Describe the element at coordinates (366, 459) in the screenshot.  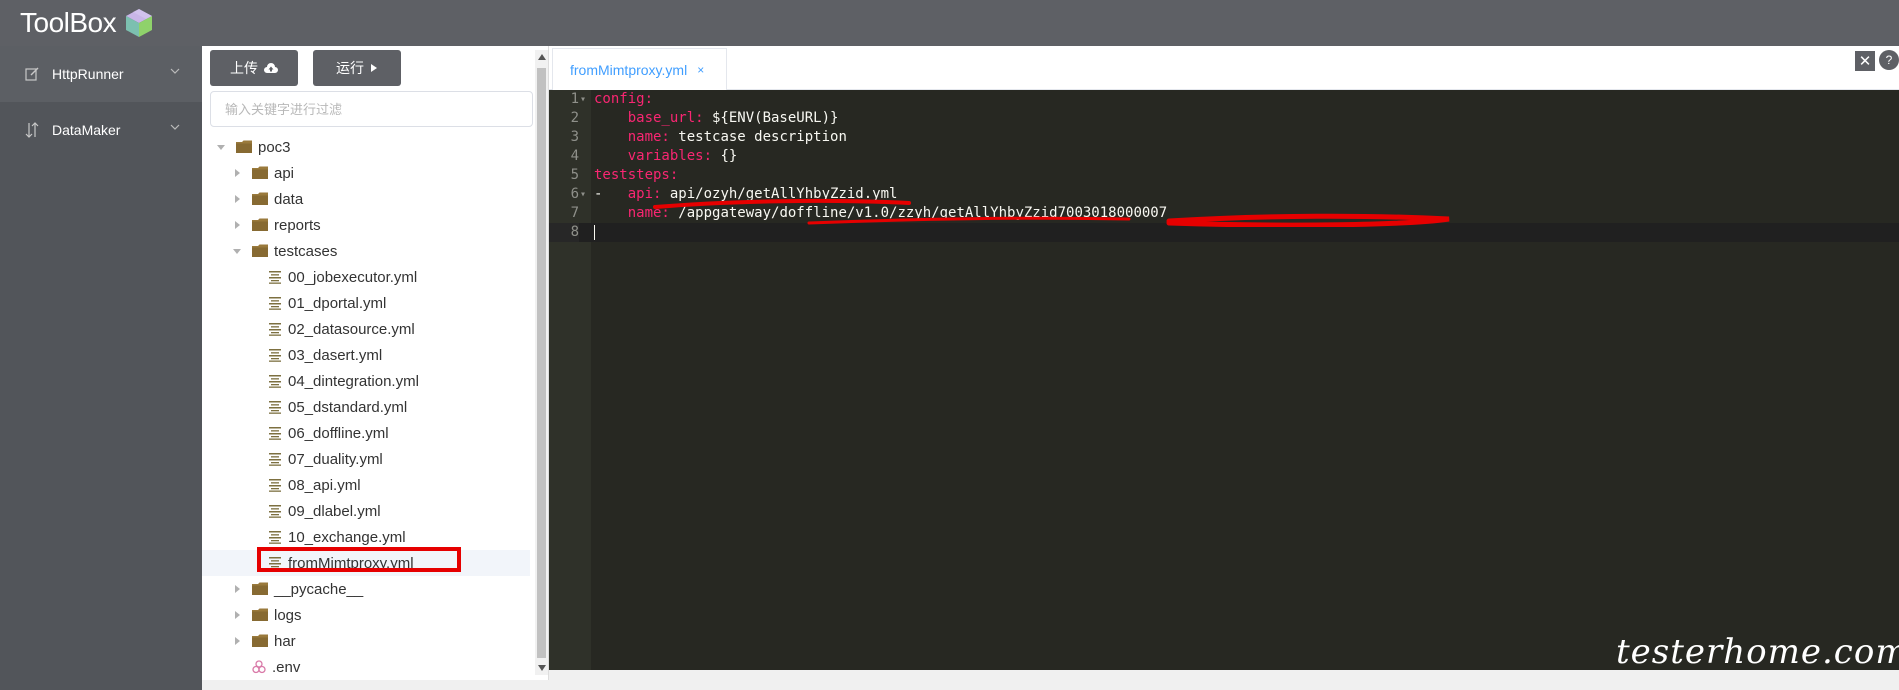
I see `tree-file: 07_duality.yml` at that location.